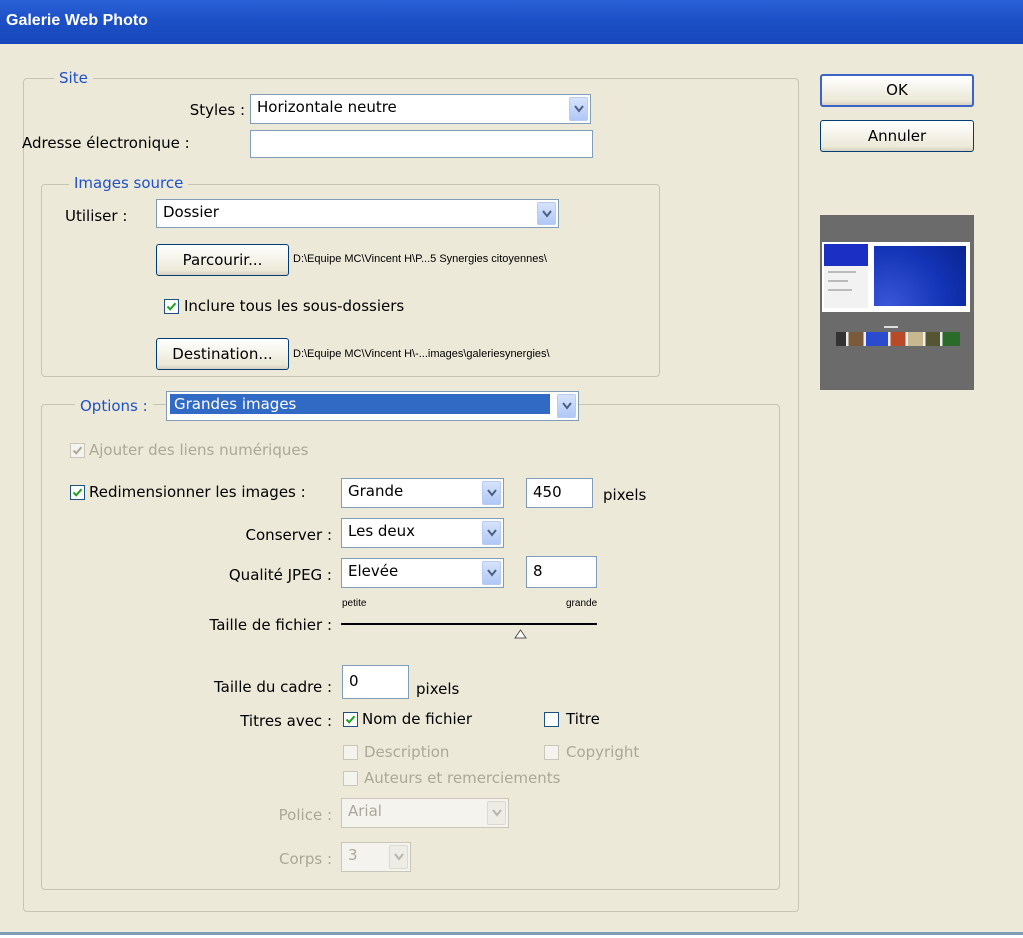 The image size is (1023, 938). What do you see at coordinates (270, 625) in the screenshot?
I see `filesize-label: Taille de fichier :` at bounding box center [270, 625].